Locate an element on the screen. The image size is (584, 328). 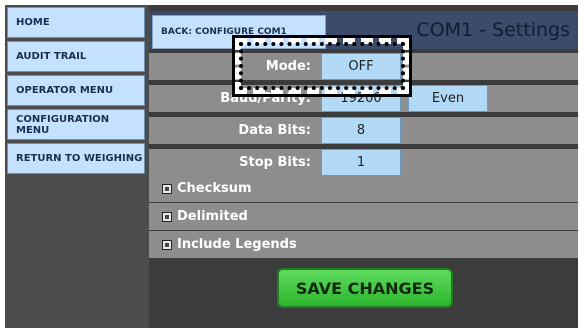
sidebar-item-label: CONFIGURATION MENU is located at coordinates (63, 124).